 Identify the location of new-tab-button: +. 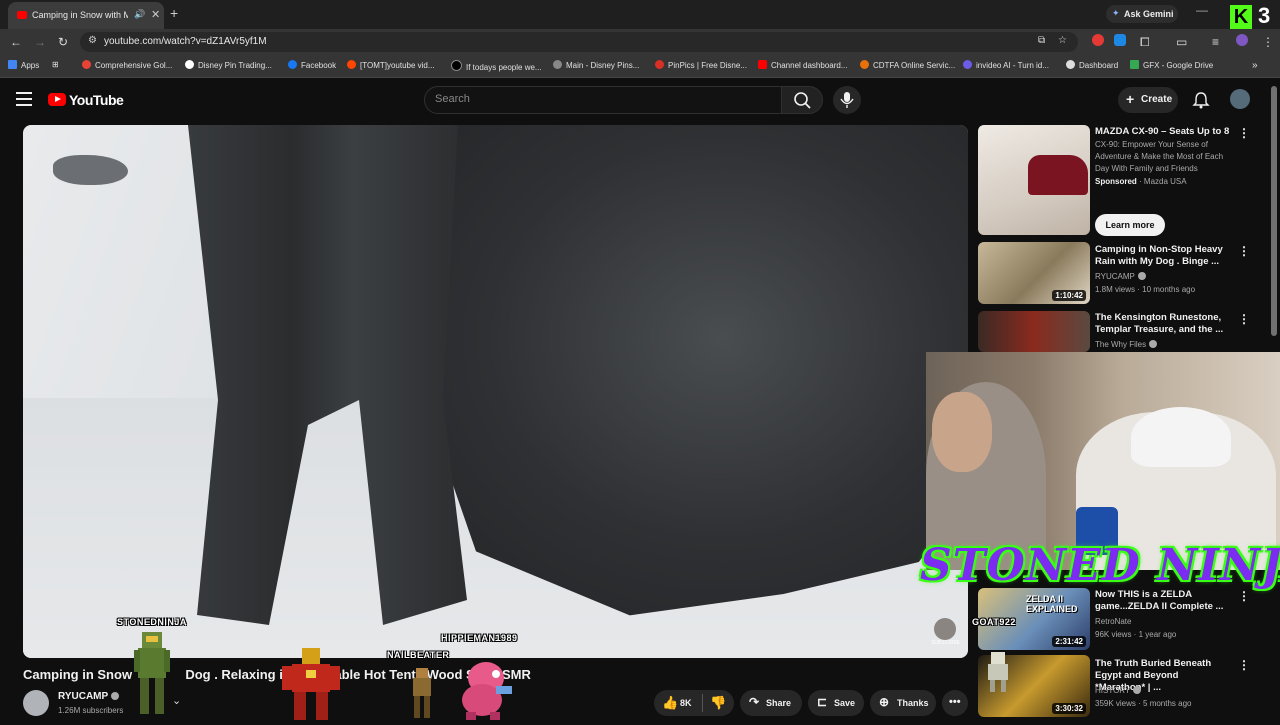
(174, 13).